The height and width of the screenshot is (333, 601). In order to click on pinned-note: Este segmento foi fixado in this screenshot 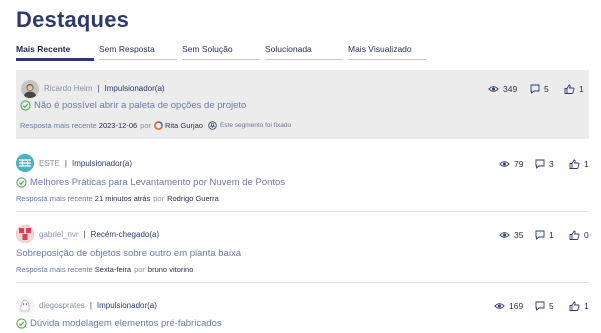, I will do `click(249, 125)`.